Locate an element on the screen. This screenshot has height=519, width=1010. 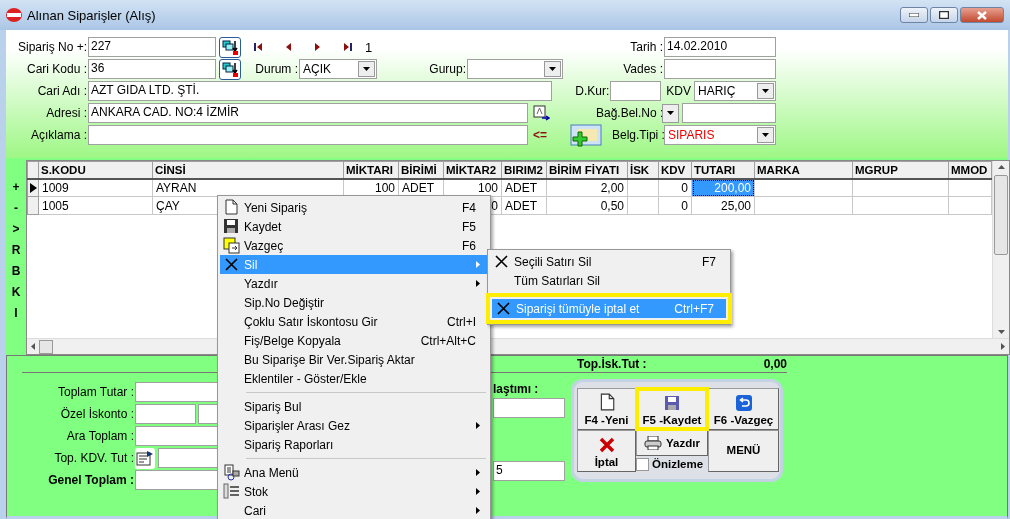
column-header: MMOD is located at coordinates (970, 170).